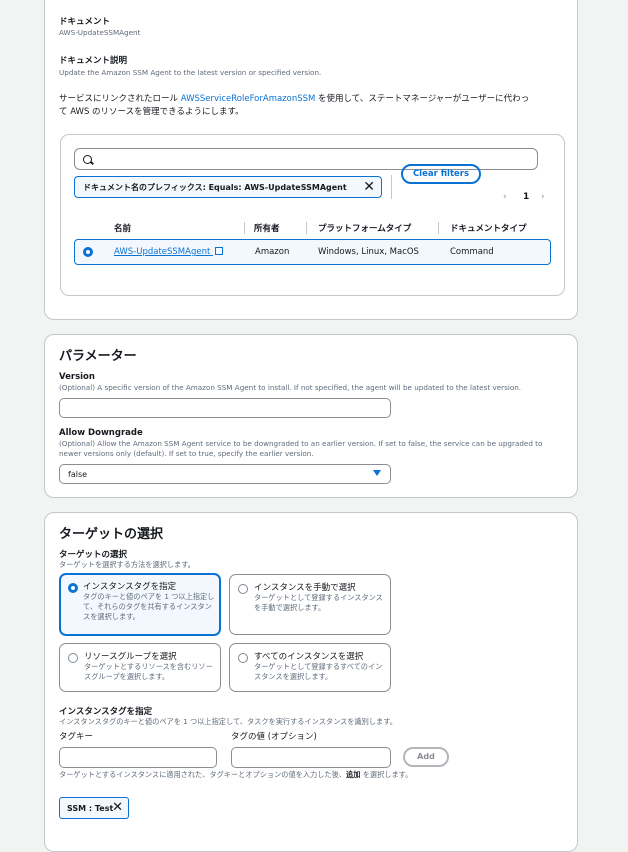 The image size is (628, 852). What do you see at coordinates (533, 199) in the screenshot?
I see `pagination: ‹ 1 ›` at bounding box center [533, 199].